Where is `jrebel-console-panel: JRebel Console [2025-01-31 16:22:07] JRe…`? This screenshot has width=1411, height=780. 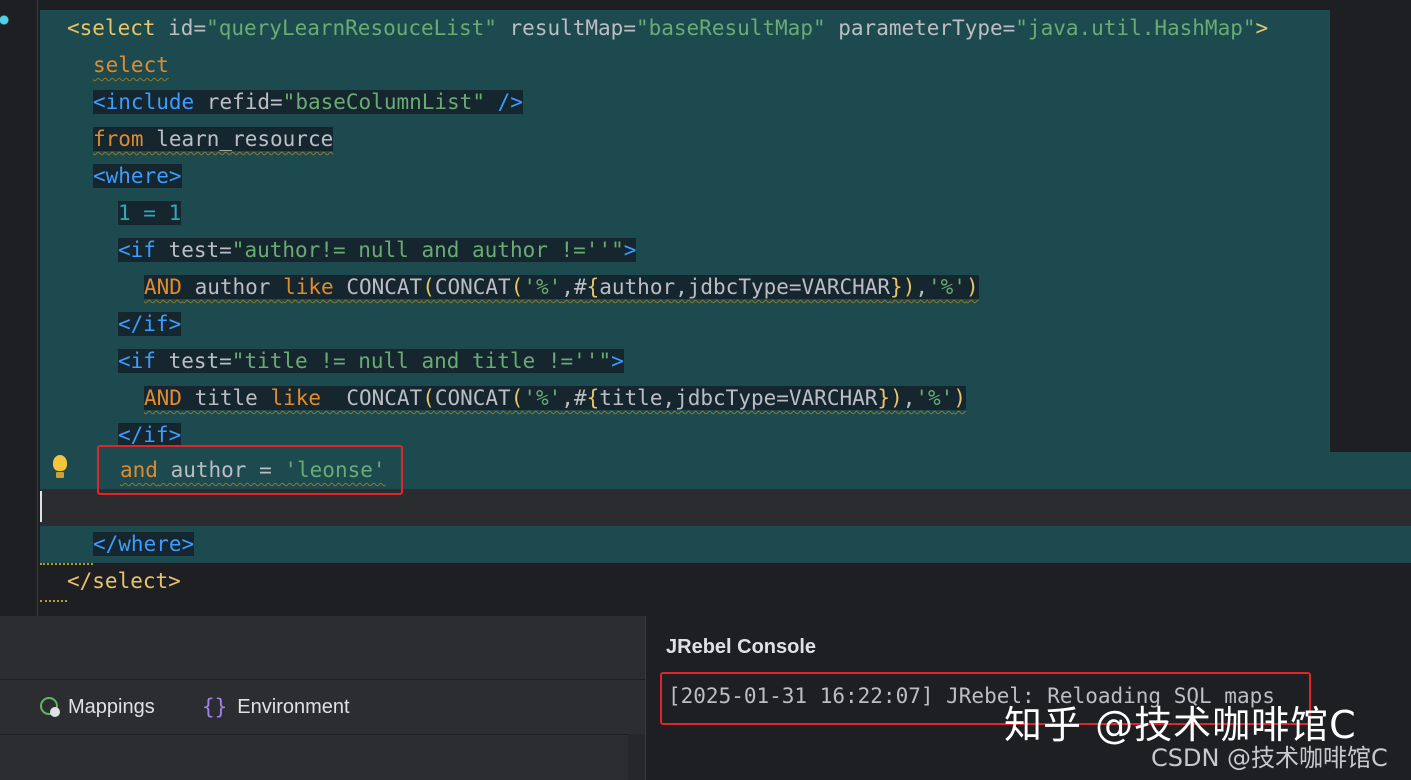 jrebel-console-panel: JRebel Console [2025-01-31 16:22:07] JRe… is located at coordinates (1028, 698).